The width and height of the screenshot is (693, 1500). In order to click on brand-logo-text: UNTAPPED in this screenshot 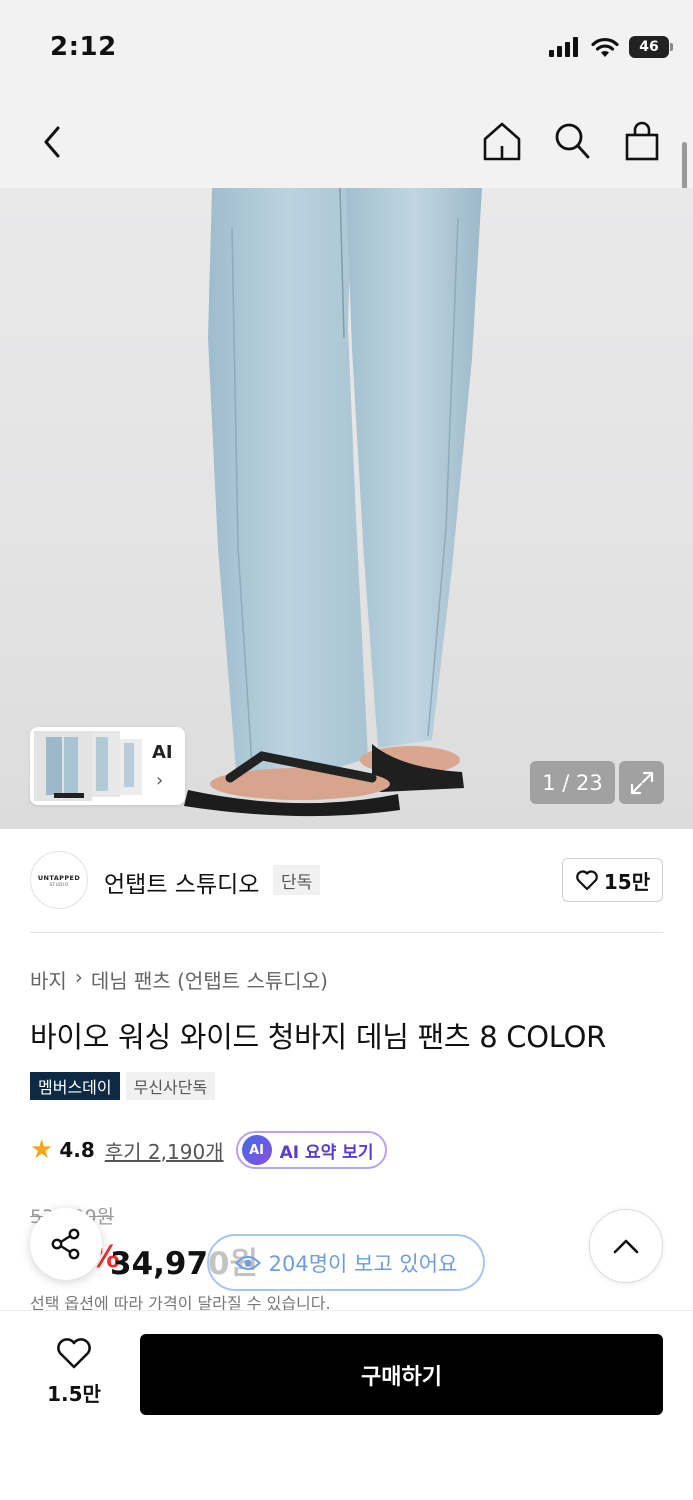, I will do `click(59, 877)`.